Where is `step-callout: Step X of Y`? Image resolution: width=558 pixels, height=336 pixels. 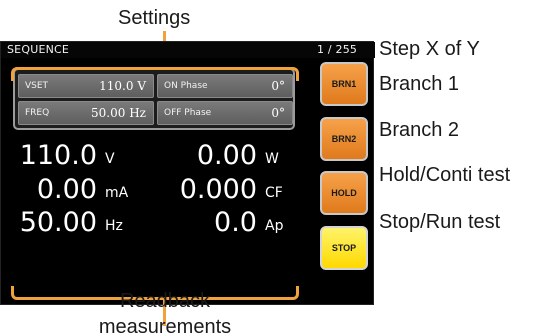
step-callout: Step X of Y is located at coordinates (429, 49).